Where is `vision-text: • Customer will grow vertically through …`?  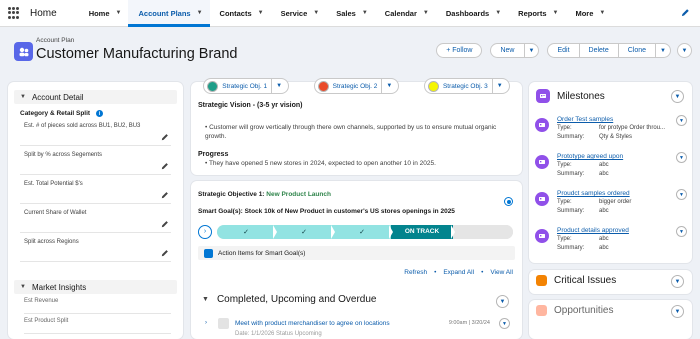
vision-text: • Customer will grow vertically through … is located at coordinates (351, 132).